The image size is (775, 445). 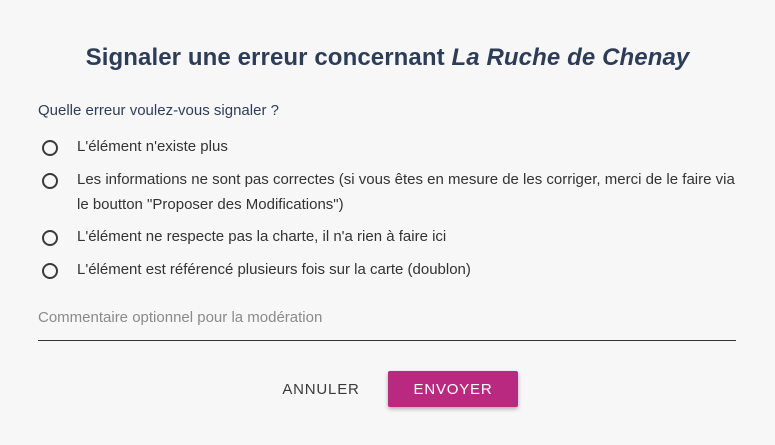 I want to click on dialog-title-prefix: Signaler une erreur concernant, so click(x=268, y=57).